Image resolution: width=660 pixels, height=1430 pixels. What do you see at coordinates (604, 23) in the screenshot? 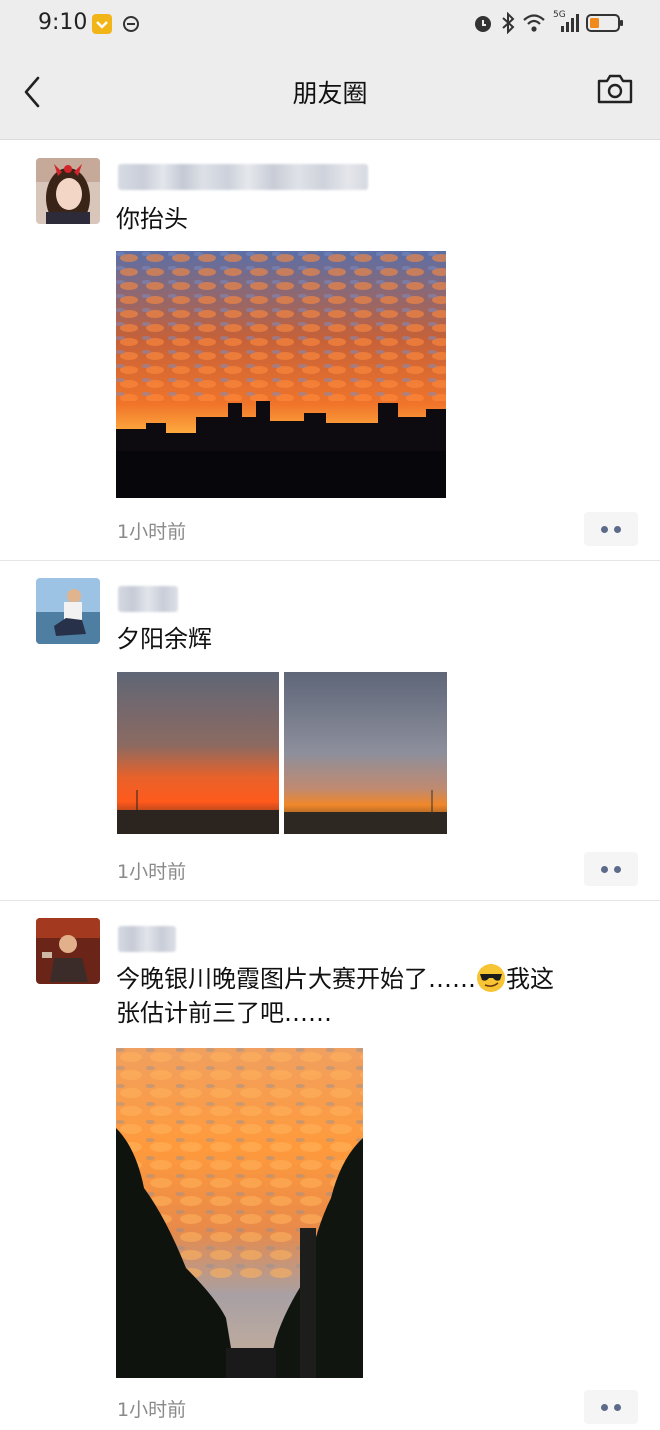
I see `battery-icon` at bounding box center [604, 23].